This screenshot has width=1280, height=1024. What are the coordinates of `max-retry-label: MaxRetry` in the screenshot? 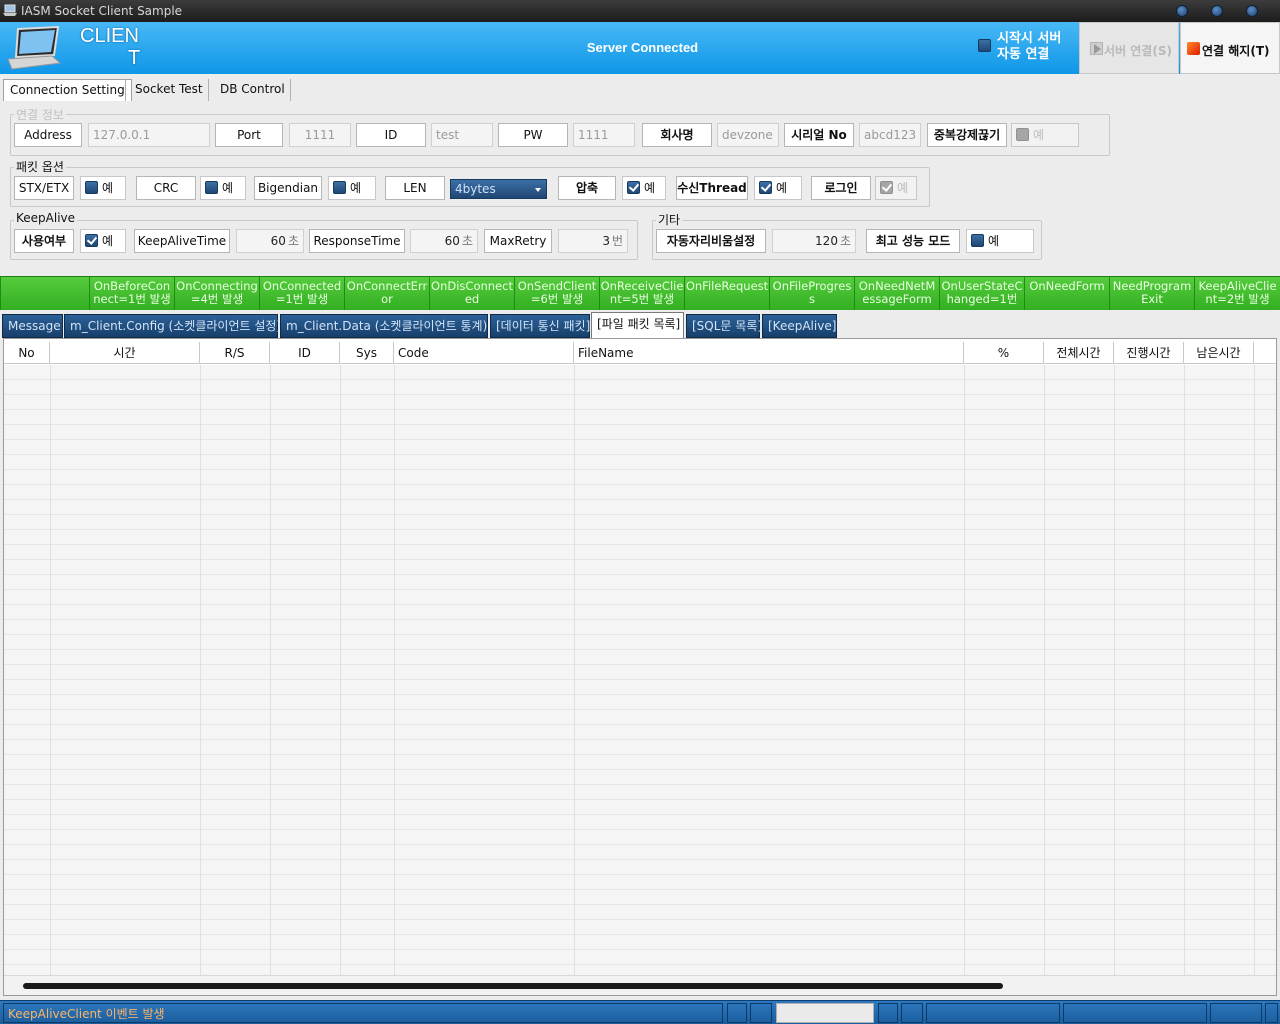 It's located at (518, 241).